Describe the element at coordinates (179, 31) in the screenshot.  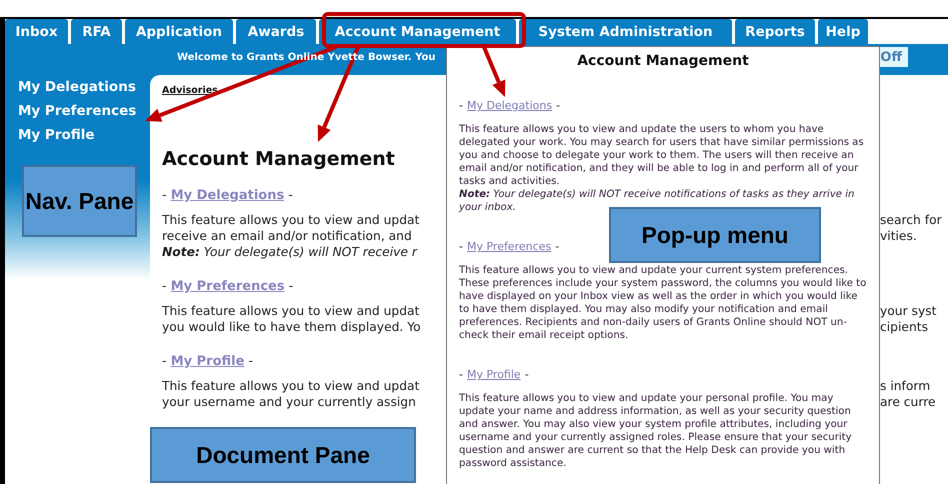
I see `nav-tab: Application` at that location.